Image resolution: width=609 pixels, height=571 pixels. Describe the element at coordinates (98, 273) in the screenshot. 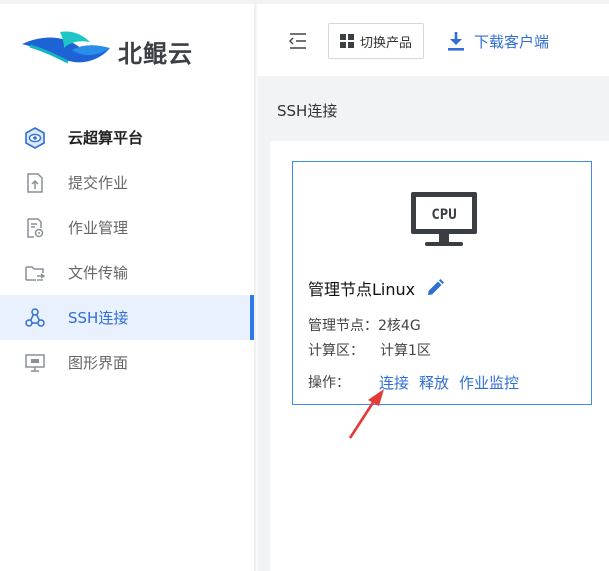

I see `sidebar-item-label: 文件传输` at that location.